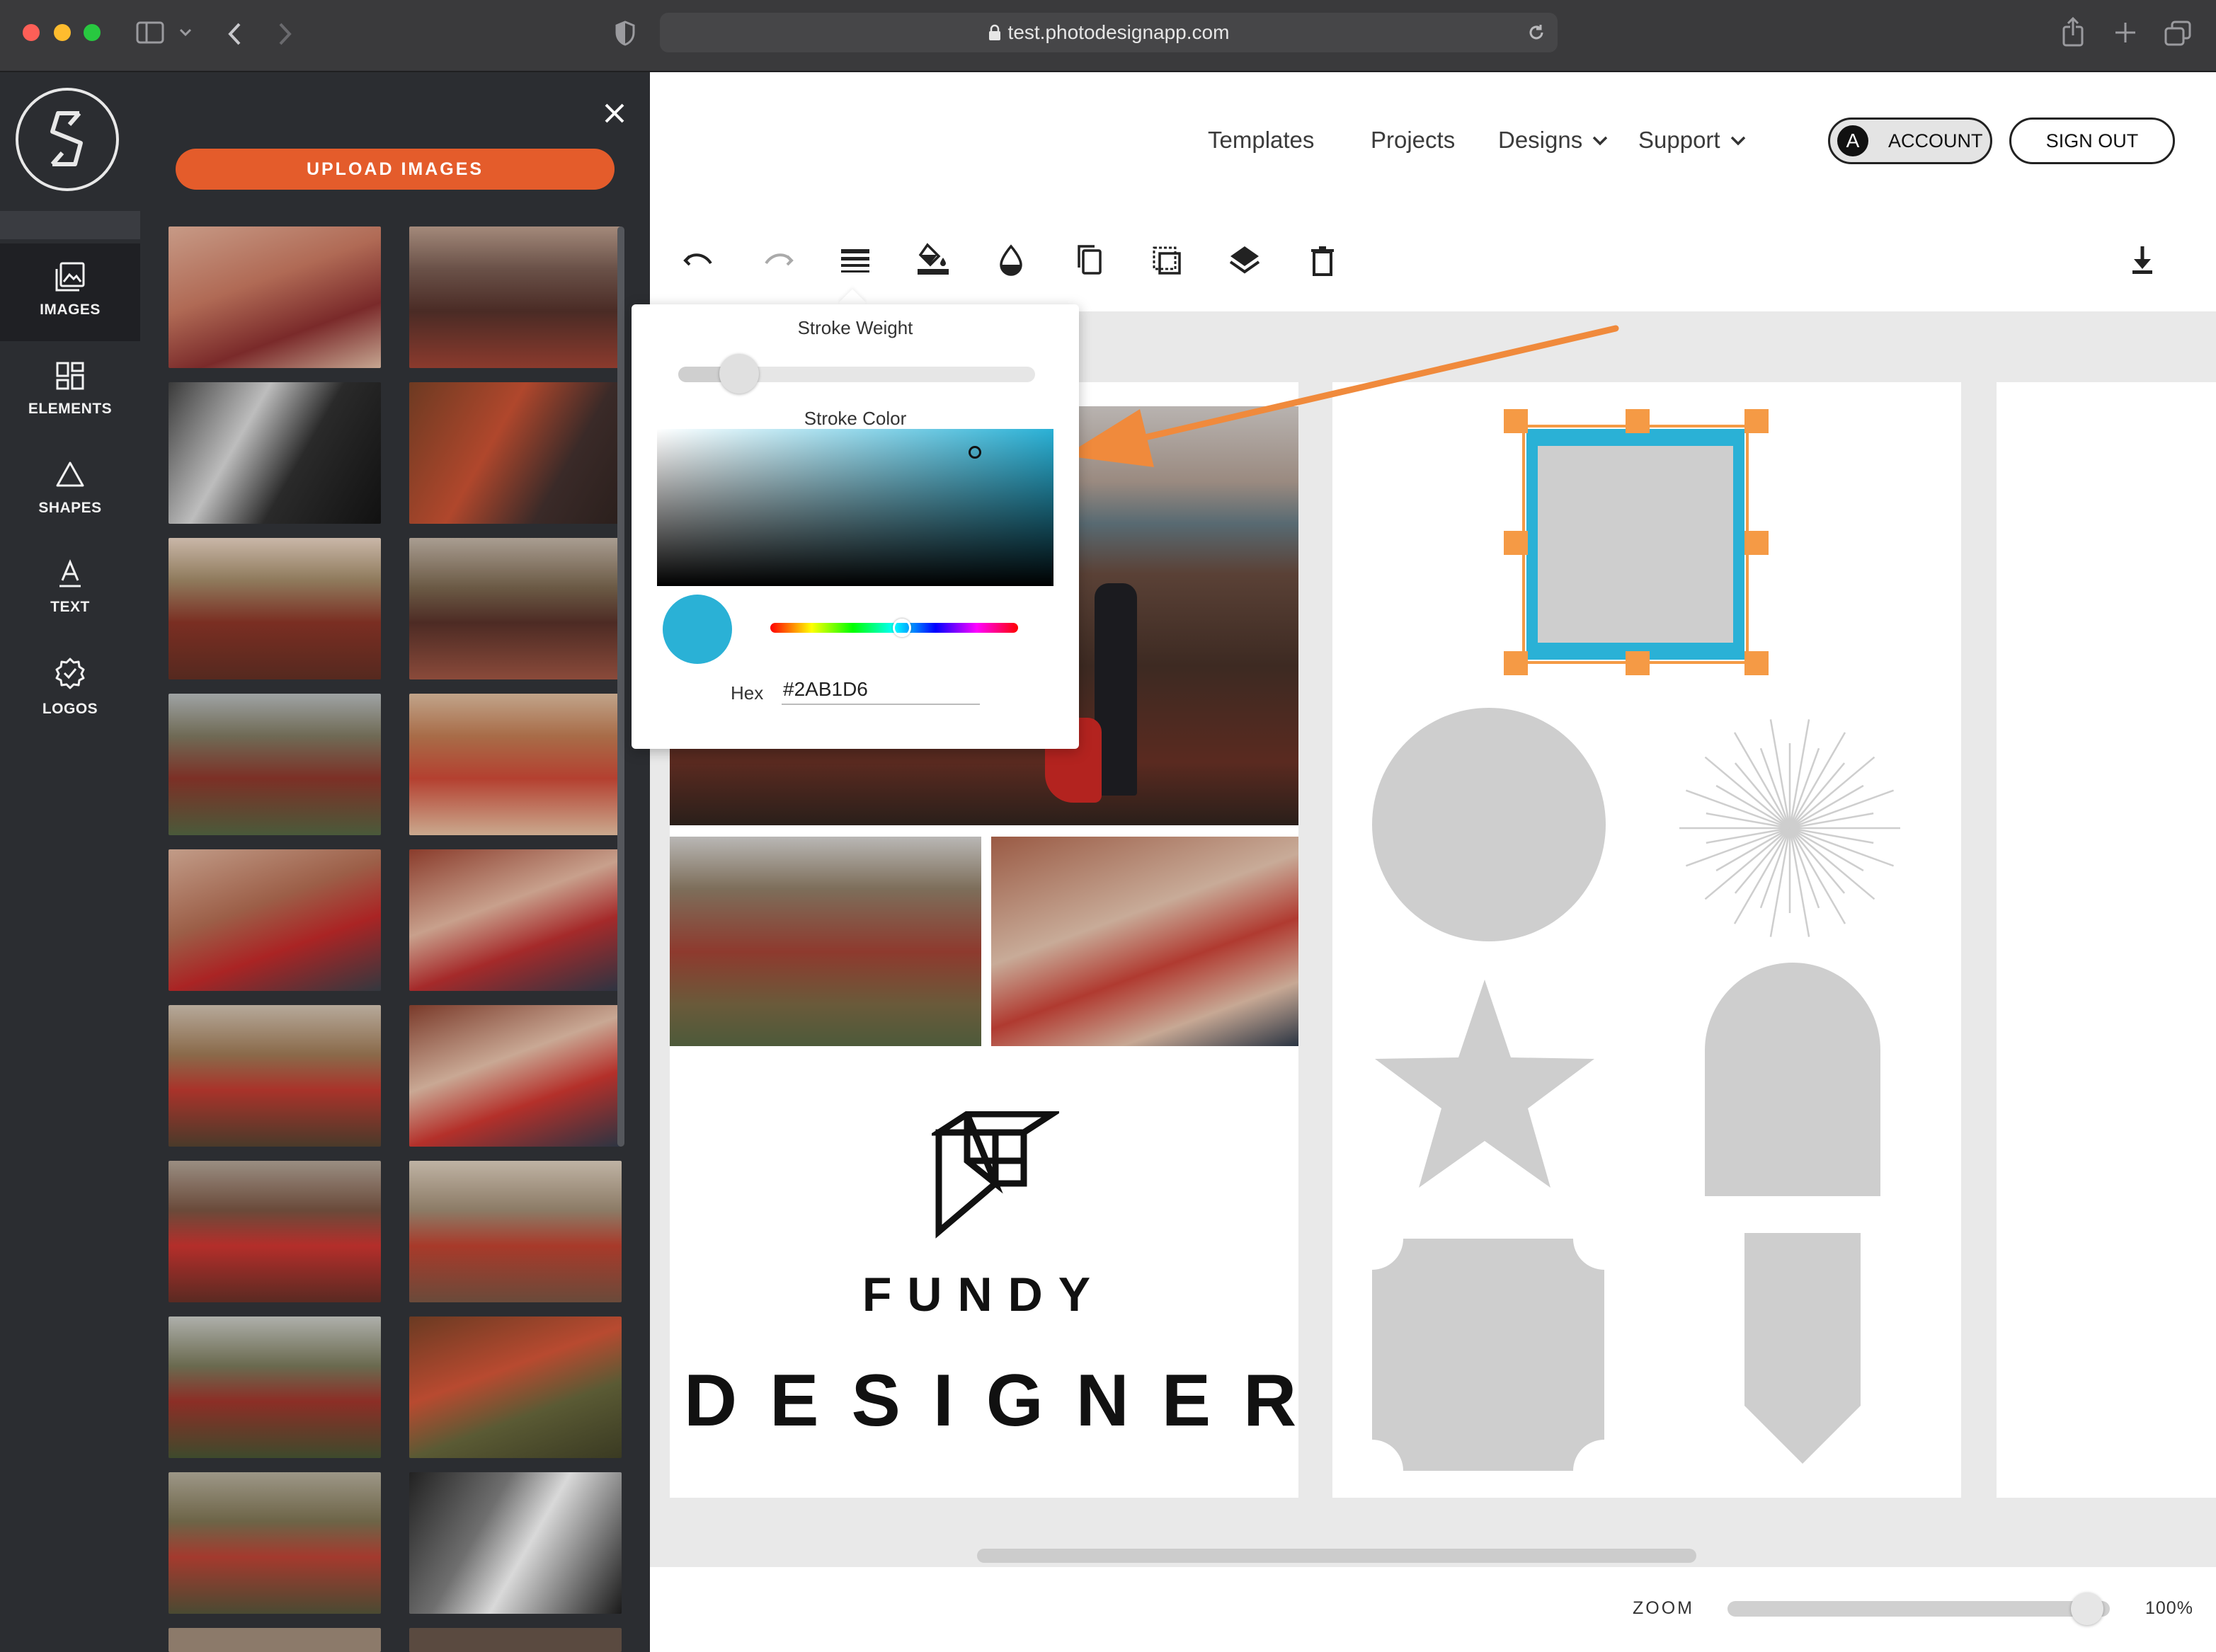 The width and height of the screenshot is (2216, 1652). I want to click on new-tab-icon, so click(2126, 32).